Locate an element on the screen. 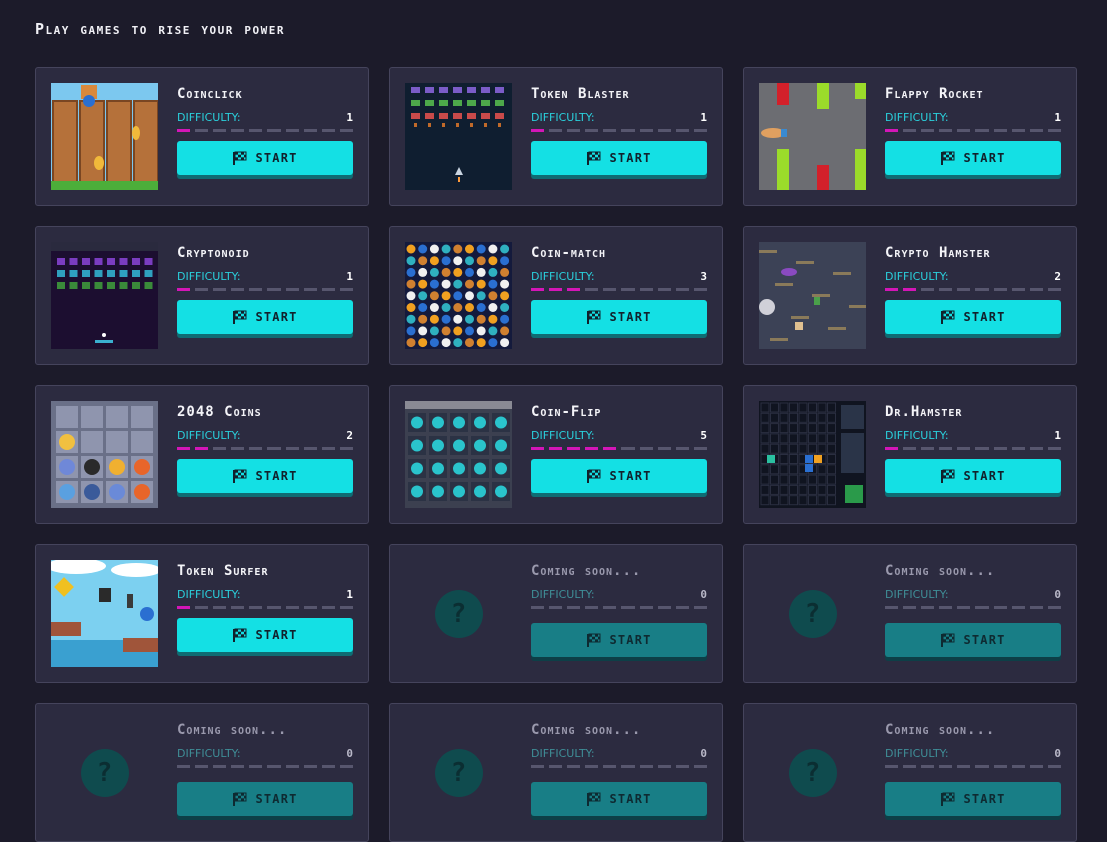 The width and height of the screenshot is (1107, 842). game-info: Coin-match DIFFICULTY: 3 START is located at coordinates (619, 288).